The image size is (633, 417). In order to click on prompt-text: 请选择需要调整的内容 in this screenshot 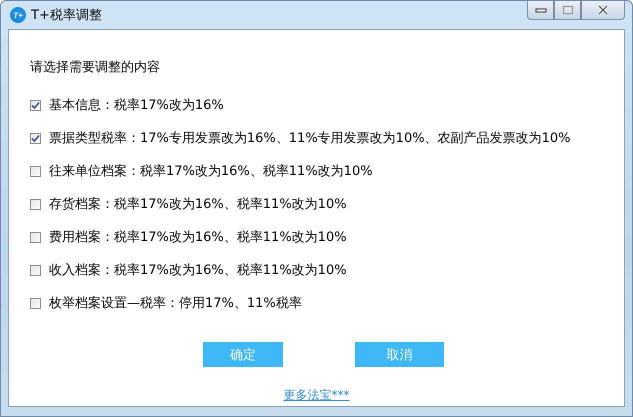, I will do `click(95, 67)`.